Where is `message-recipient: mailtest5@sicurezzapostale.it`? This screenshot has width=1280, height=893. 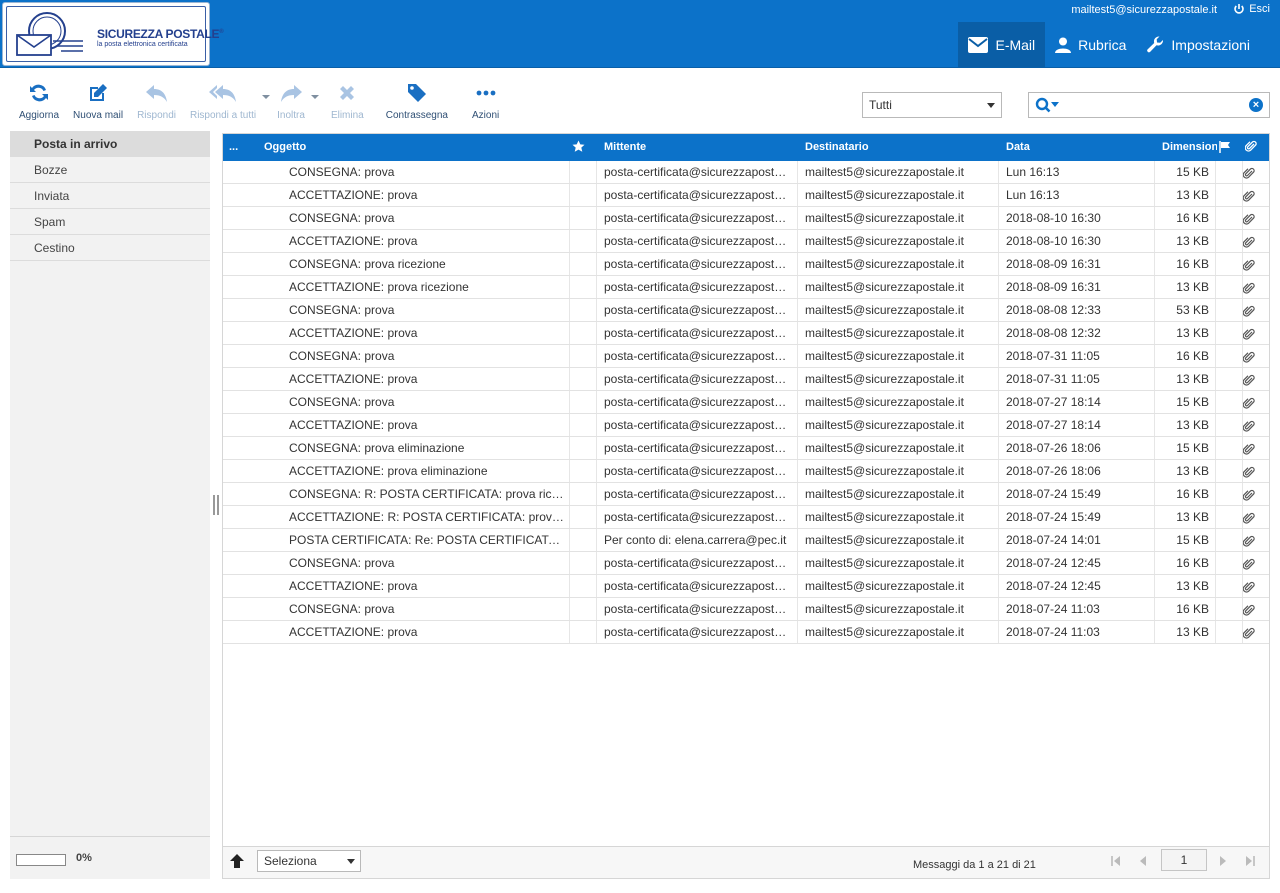
message-recipient: mailtest5@sicurezzapostale.it is located at coordinates (884, 586).